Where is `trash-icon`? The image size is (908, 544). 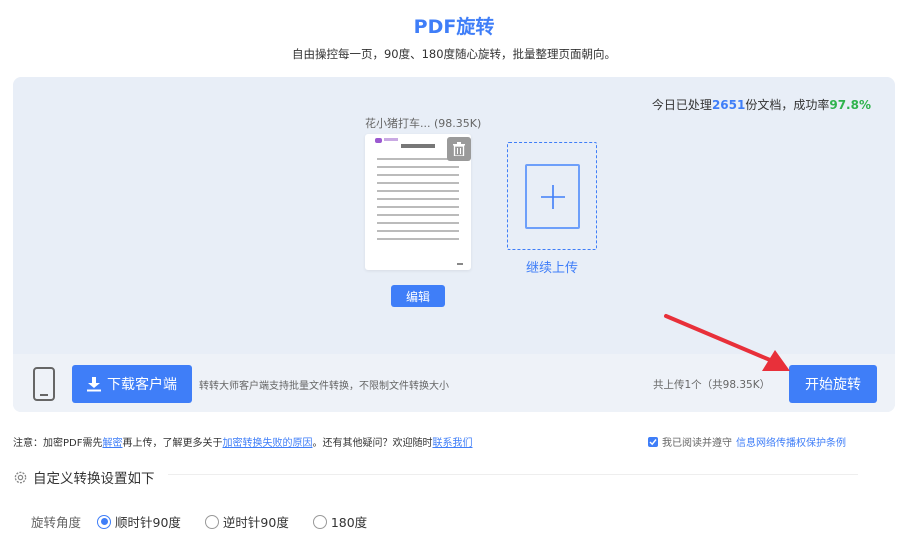 trash-icon is located at coordinates (459, 149).